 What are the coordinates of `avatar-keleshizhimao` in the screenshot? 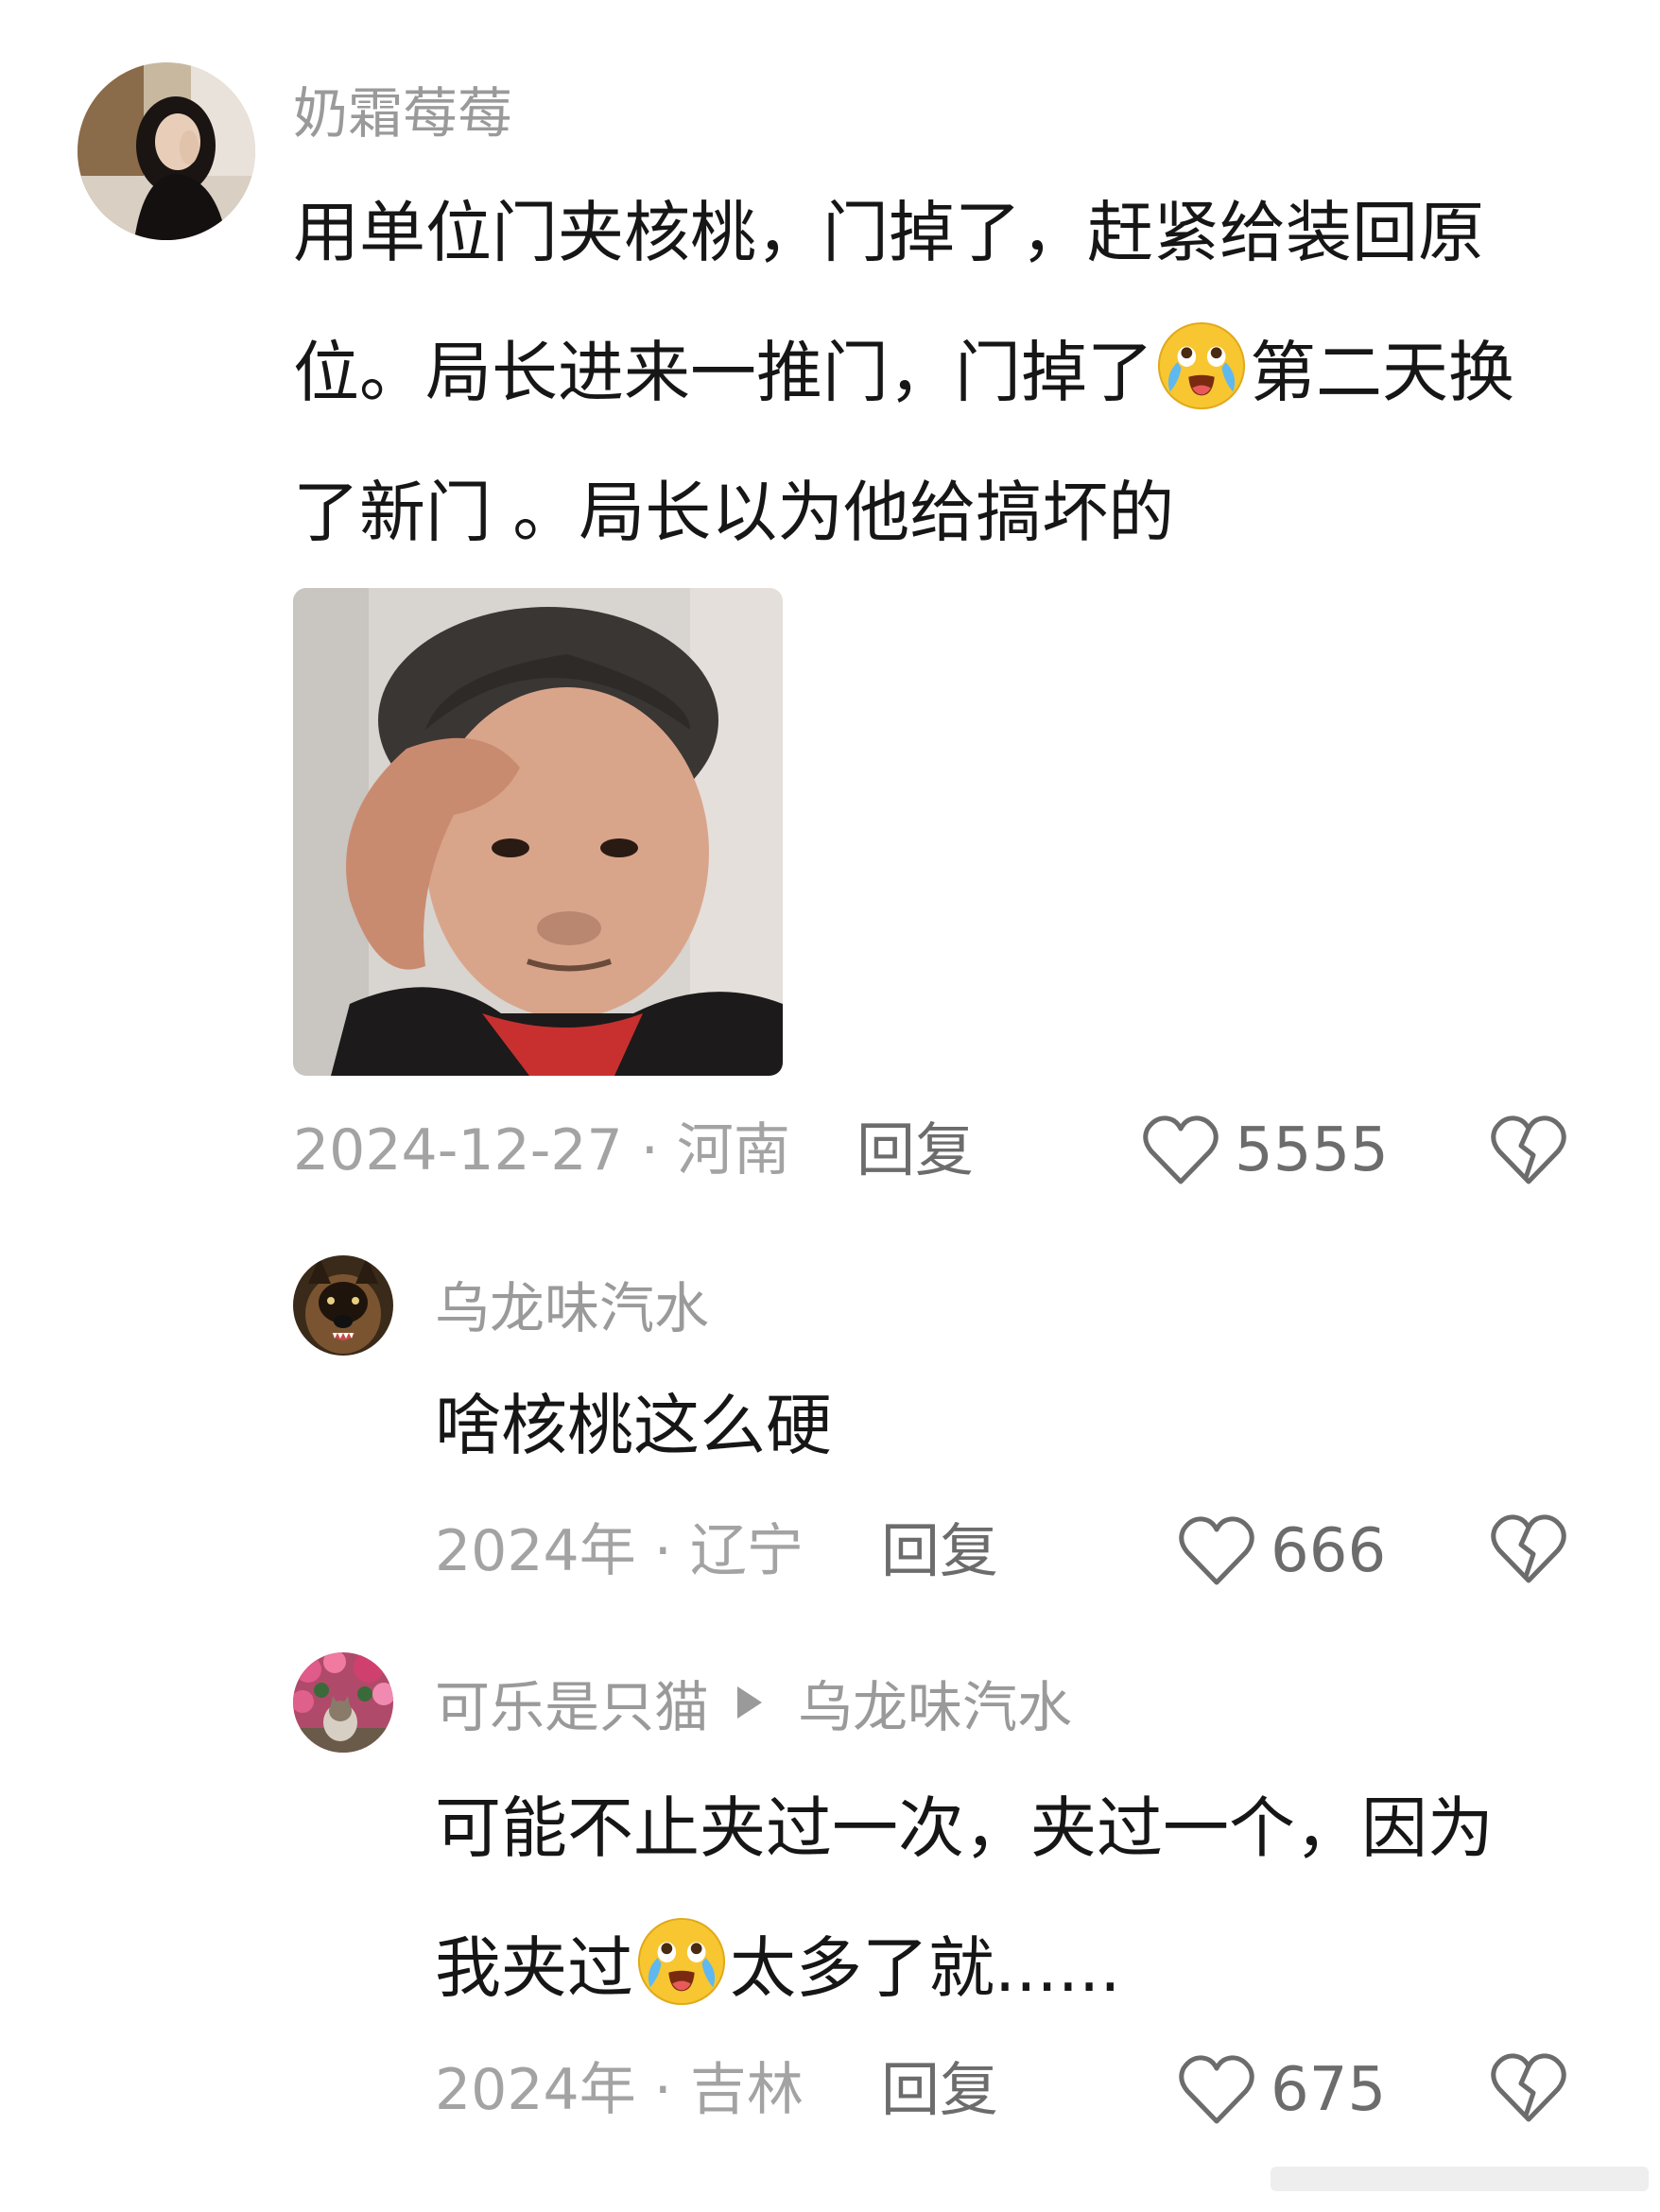 It's located at (343, 1702).